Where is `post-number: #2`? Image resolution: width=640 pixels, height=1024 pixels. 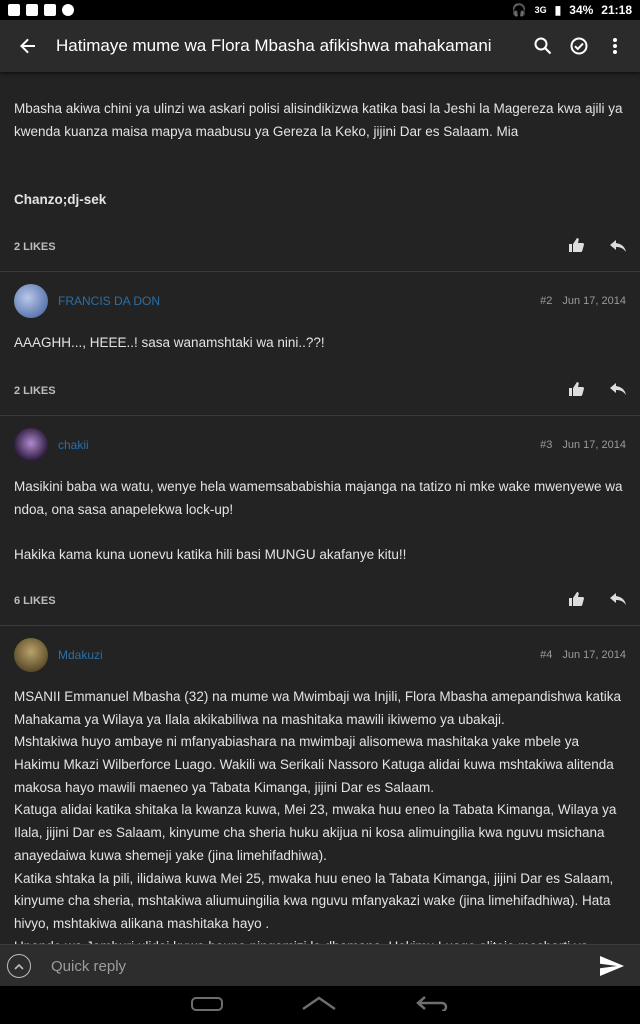 post-number: #2 is located at coordinates (546, 301).